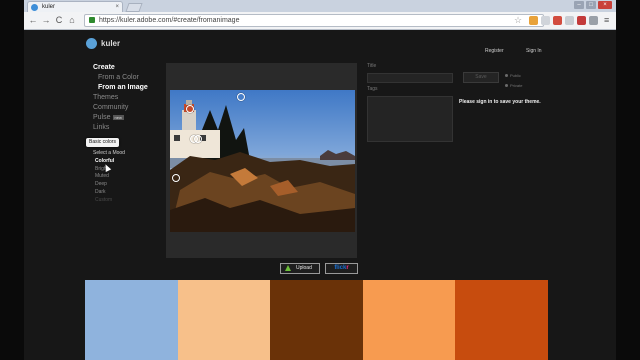 Image resolution: width=640 pixels, height=360 pixels. I want to click on mood-label: Select a Mood, so click(123, 154).